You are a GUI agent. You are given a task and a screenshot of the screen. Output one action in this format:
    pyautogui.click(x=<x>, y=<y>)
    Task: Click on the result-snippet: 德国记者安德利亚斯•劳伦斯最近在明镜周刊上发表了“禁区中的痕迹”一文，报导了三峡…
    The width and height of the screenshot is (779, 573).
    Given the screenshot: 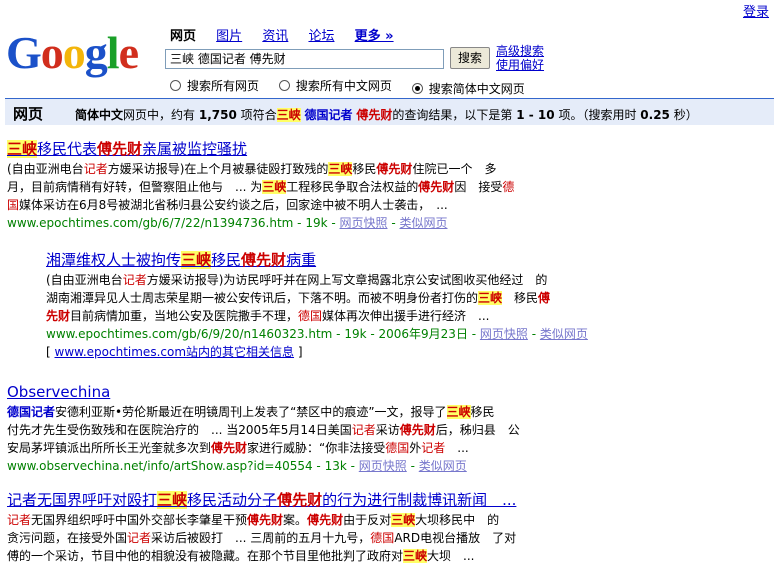 What is the action you would take?
    pyautogui.click(x=263, y=430)
    